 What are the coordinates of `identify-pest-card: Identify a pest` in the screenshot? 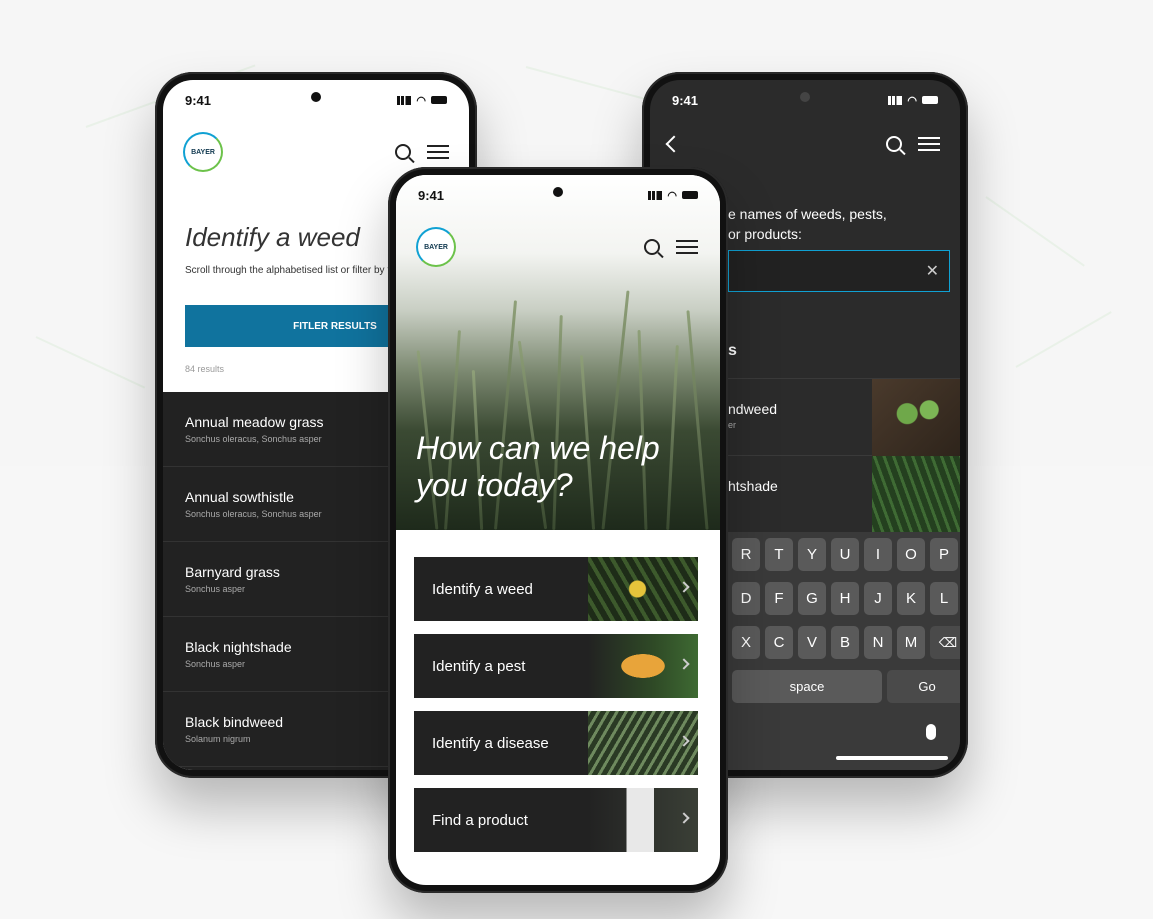 It's located at (556, 666).